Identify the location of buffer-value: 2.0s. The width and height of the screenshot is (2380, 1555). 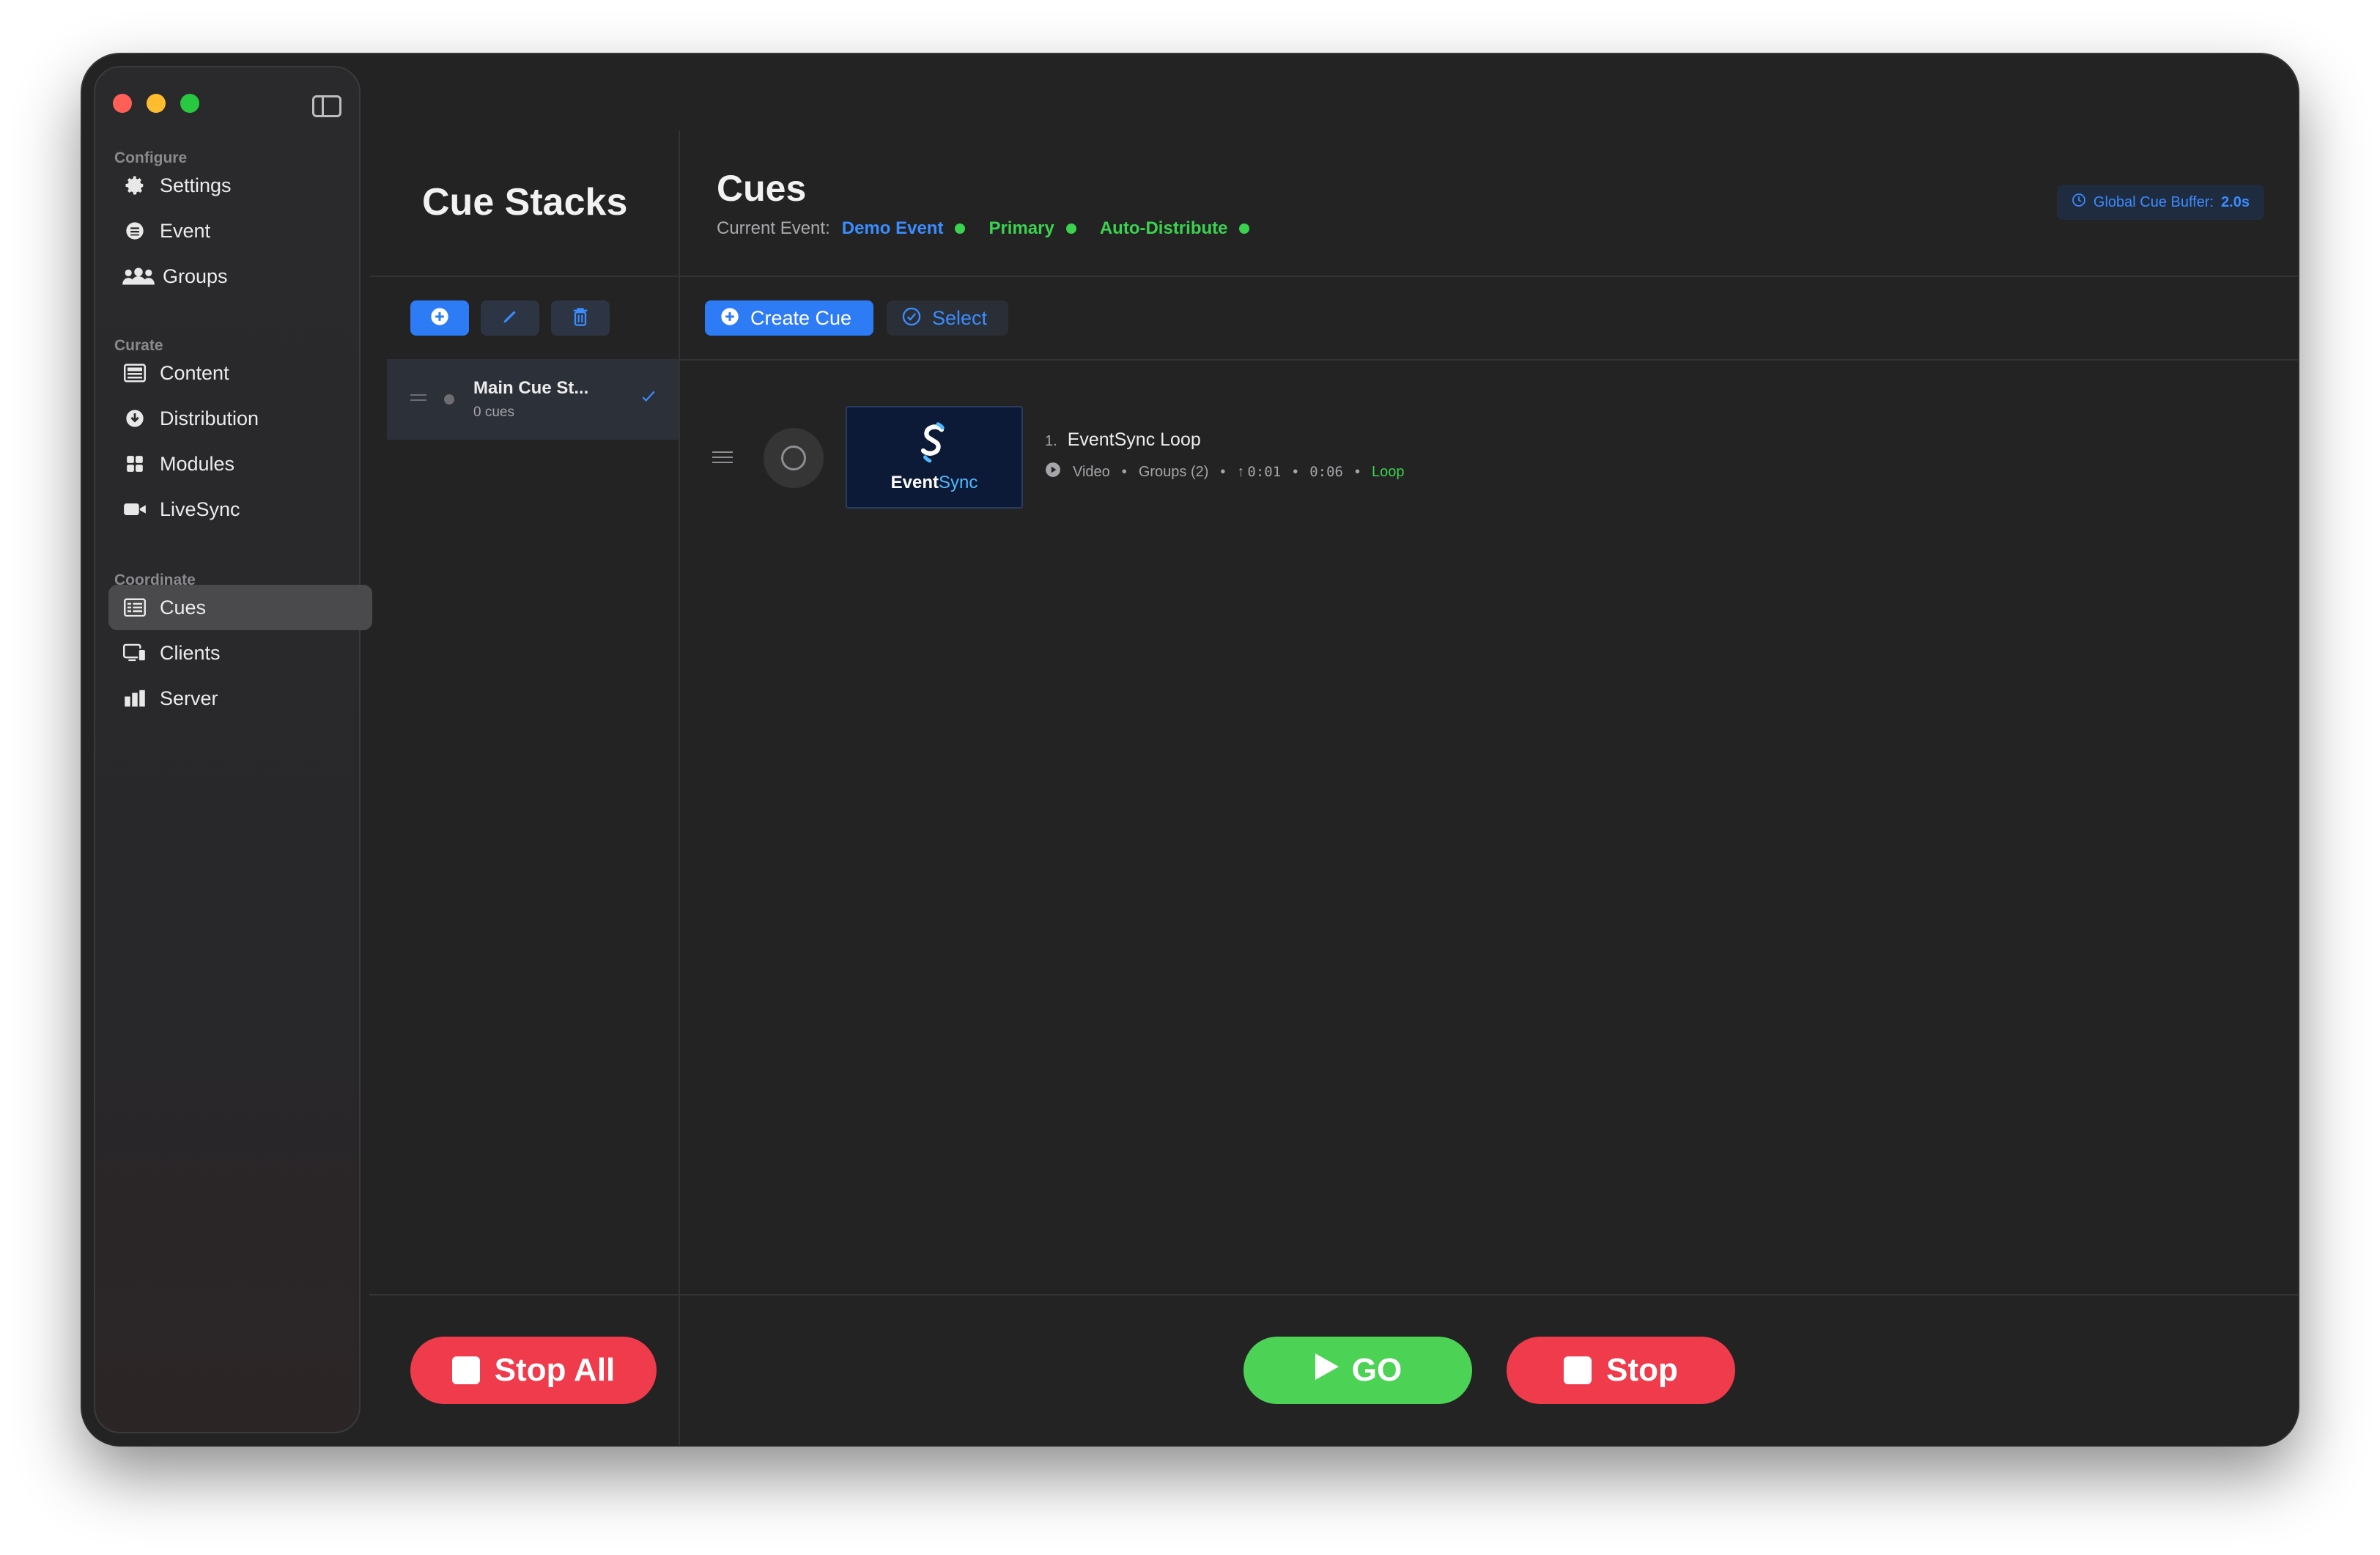
(2235, 201).